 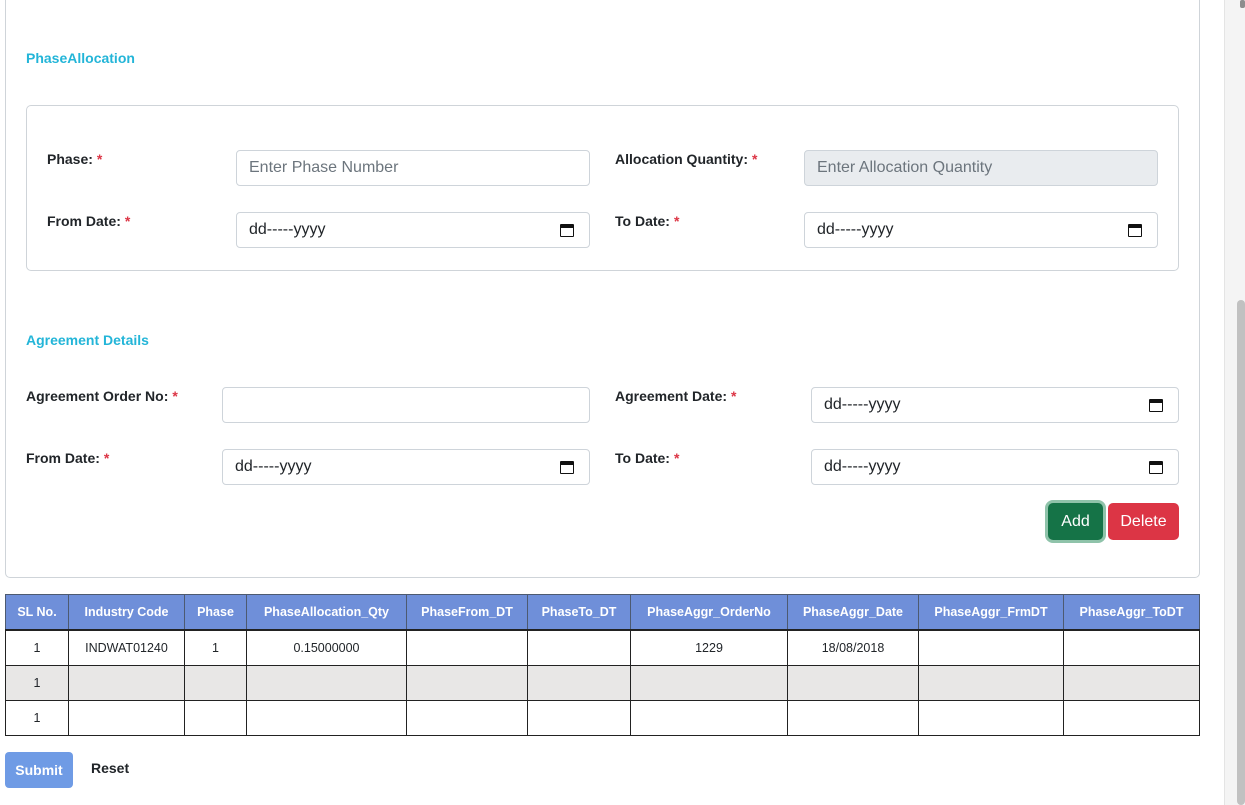 What do you see at coordinates (995, 405) in the screenshot?
I see `agreement-date-input: dd-----yyyy` at bounding box center [995, 405].